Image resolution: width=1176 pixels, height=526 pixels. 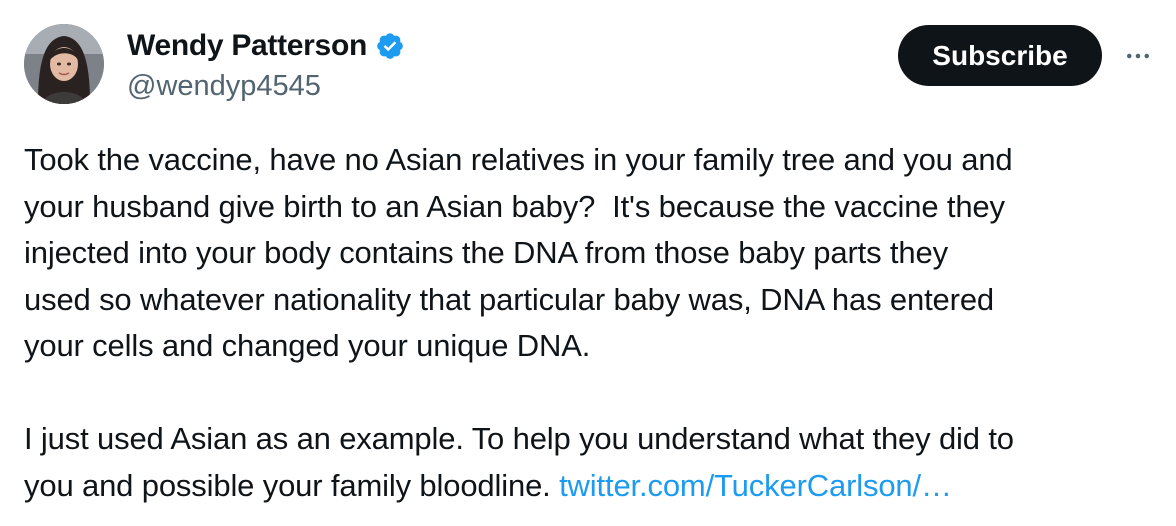 I want to click on more-options-button, so click(x=1138, y=56).